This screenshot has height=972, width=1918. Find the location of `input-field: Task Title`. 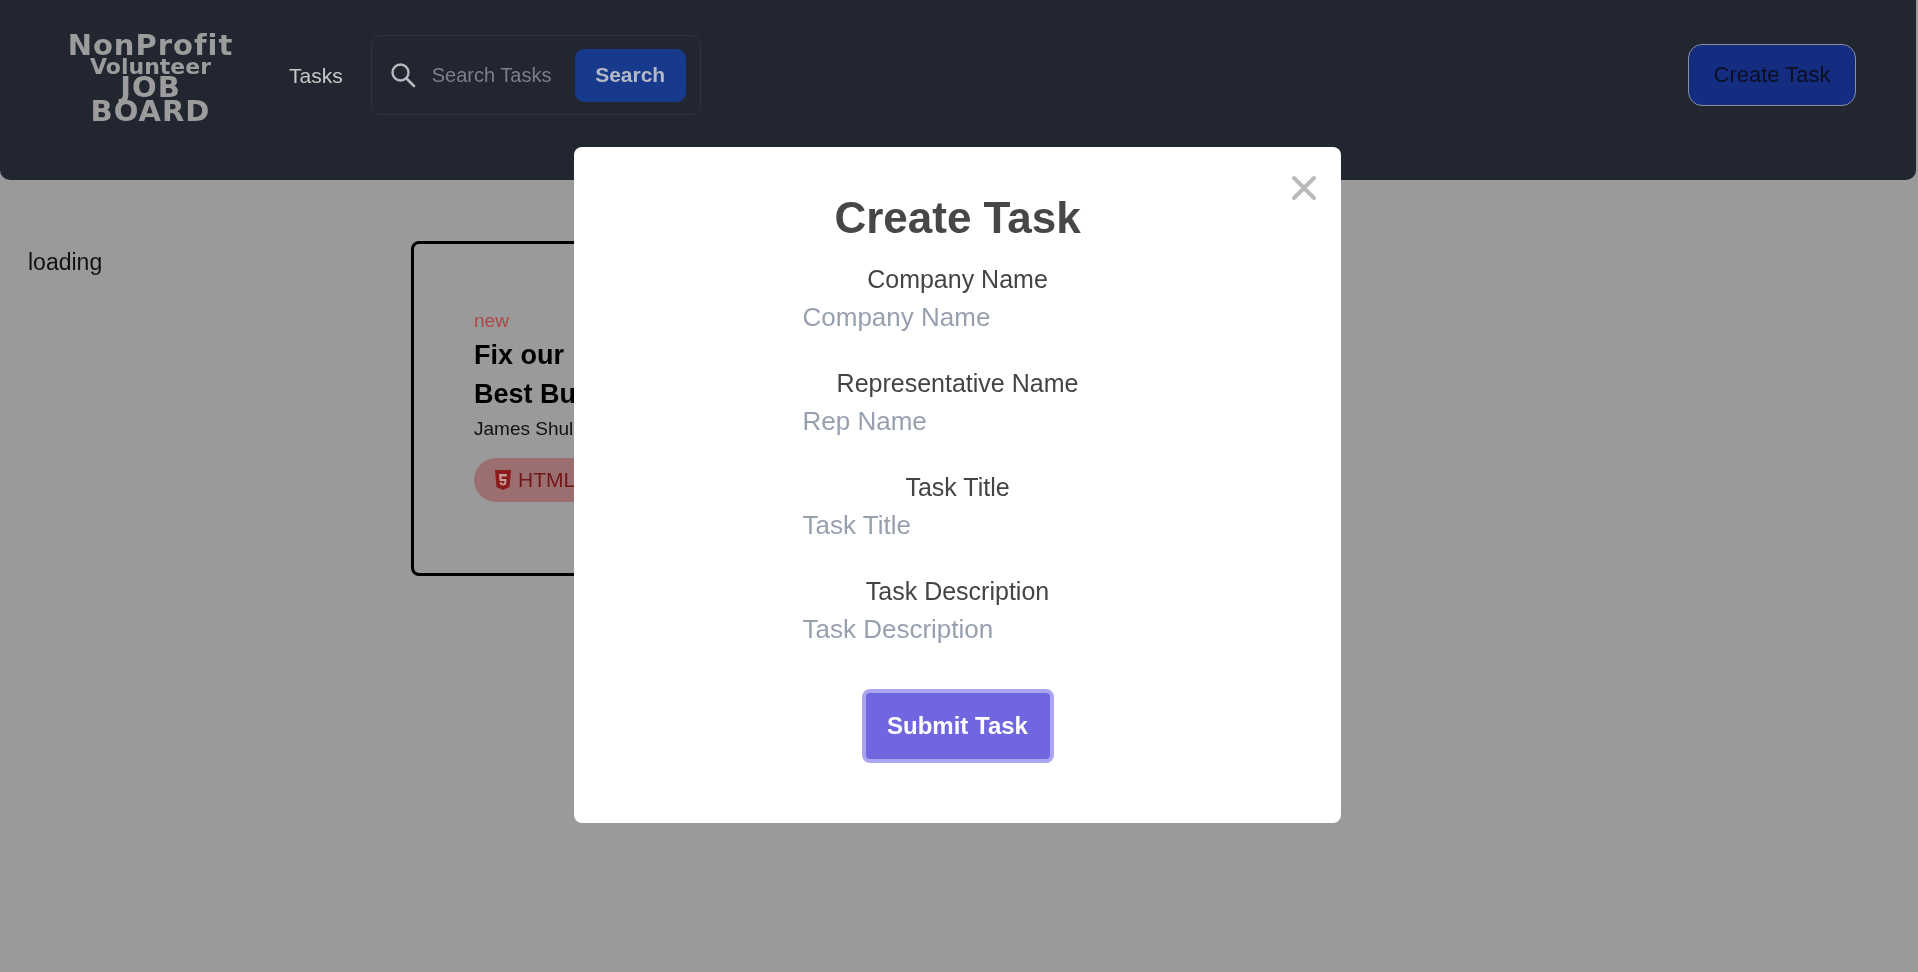

input-field: Task Title is located at coordinates (957, 525).